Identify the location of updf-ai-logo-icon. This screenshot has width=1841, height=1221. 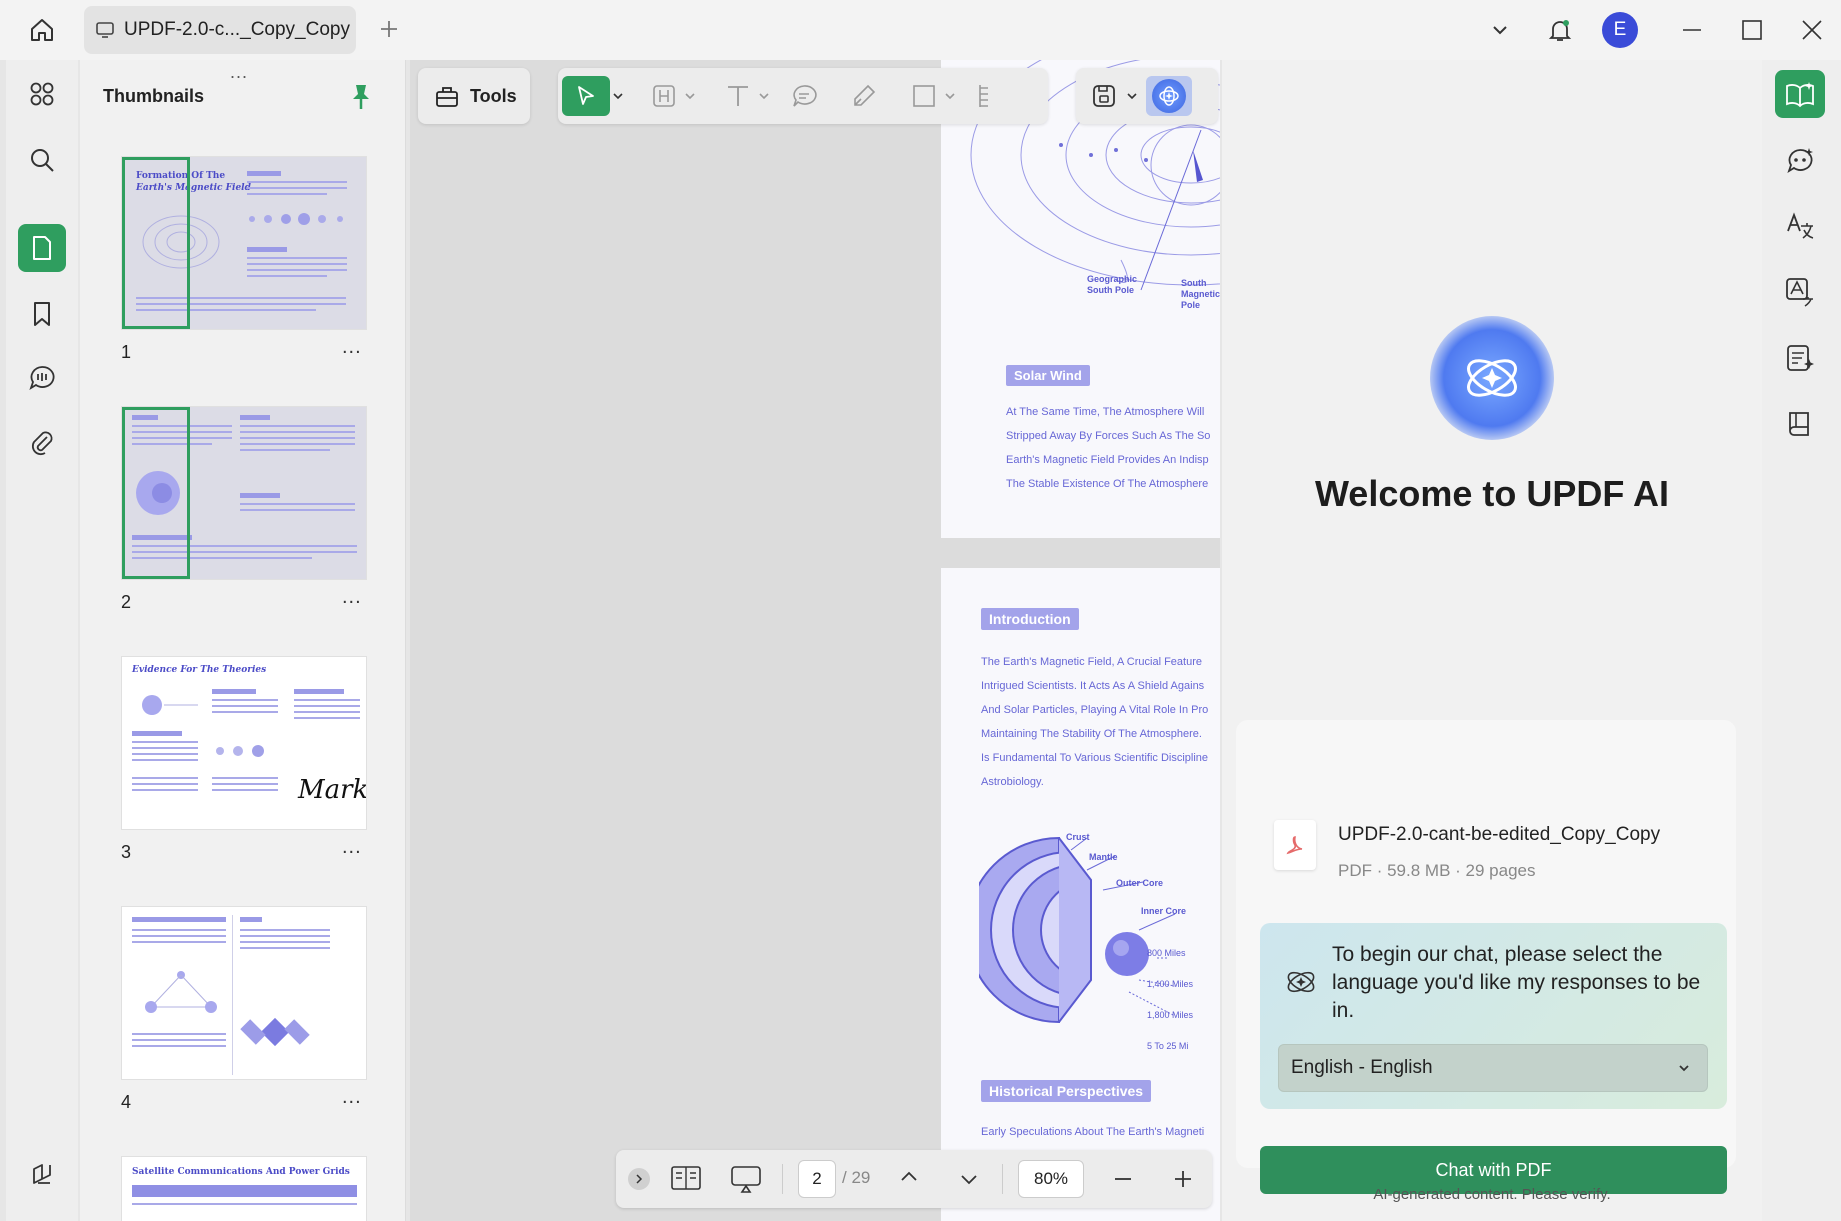
(1492, 378).